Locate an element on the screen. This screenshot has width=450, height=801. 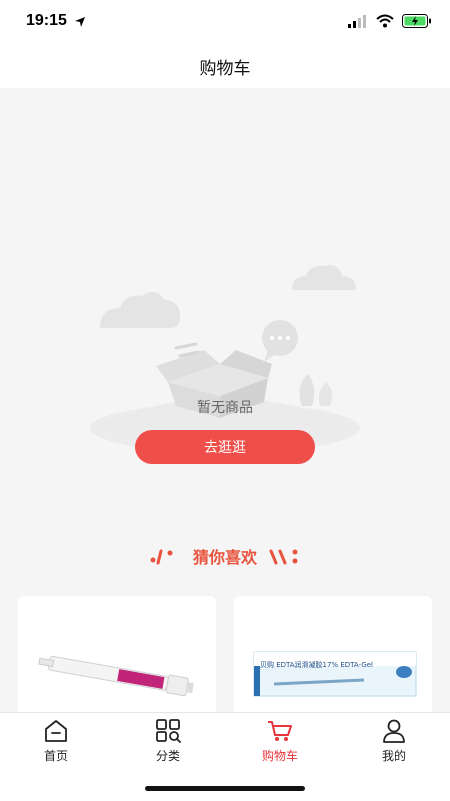
tab-label: 首页 is located at coordinates (55, 756).